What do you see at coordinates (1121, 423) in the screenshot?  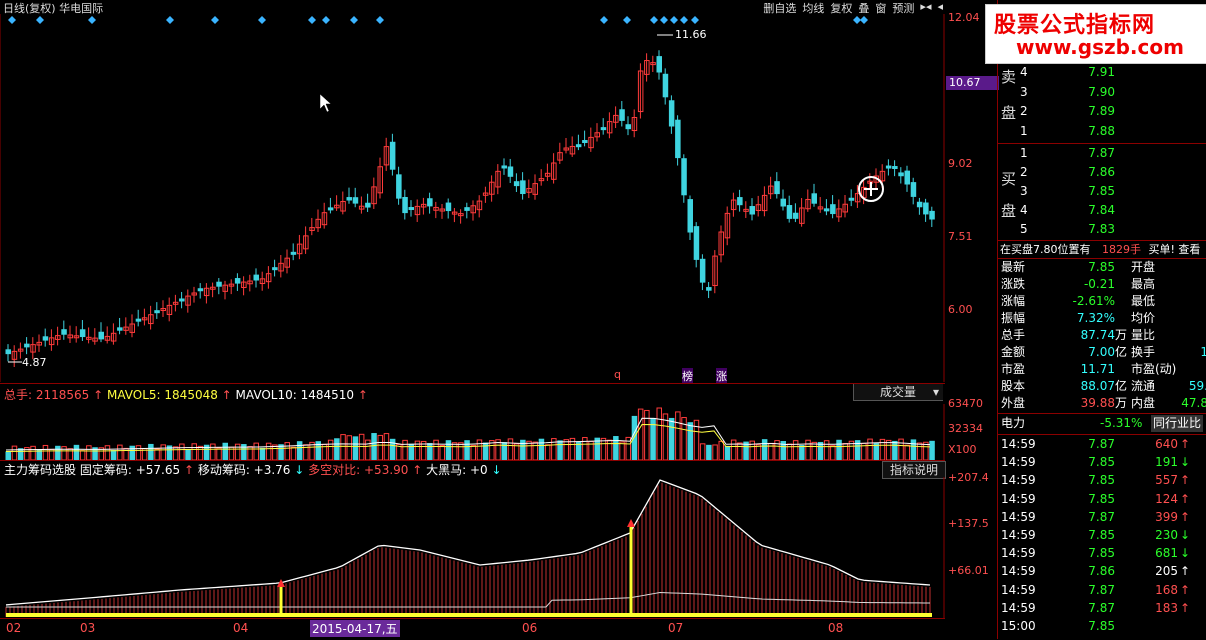 I see `sector-change: -5.31%` at bounding box center [1121, 423].